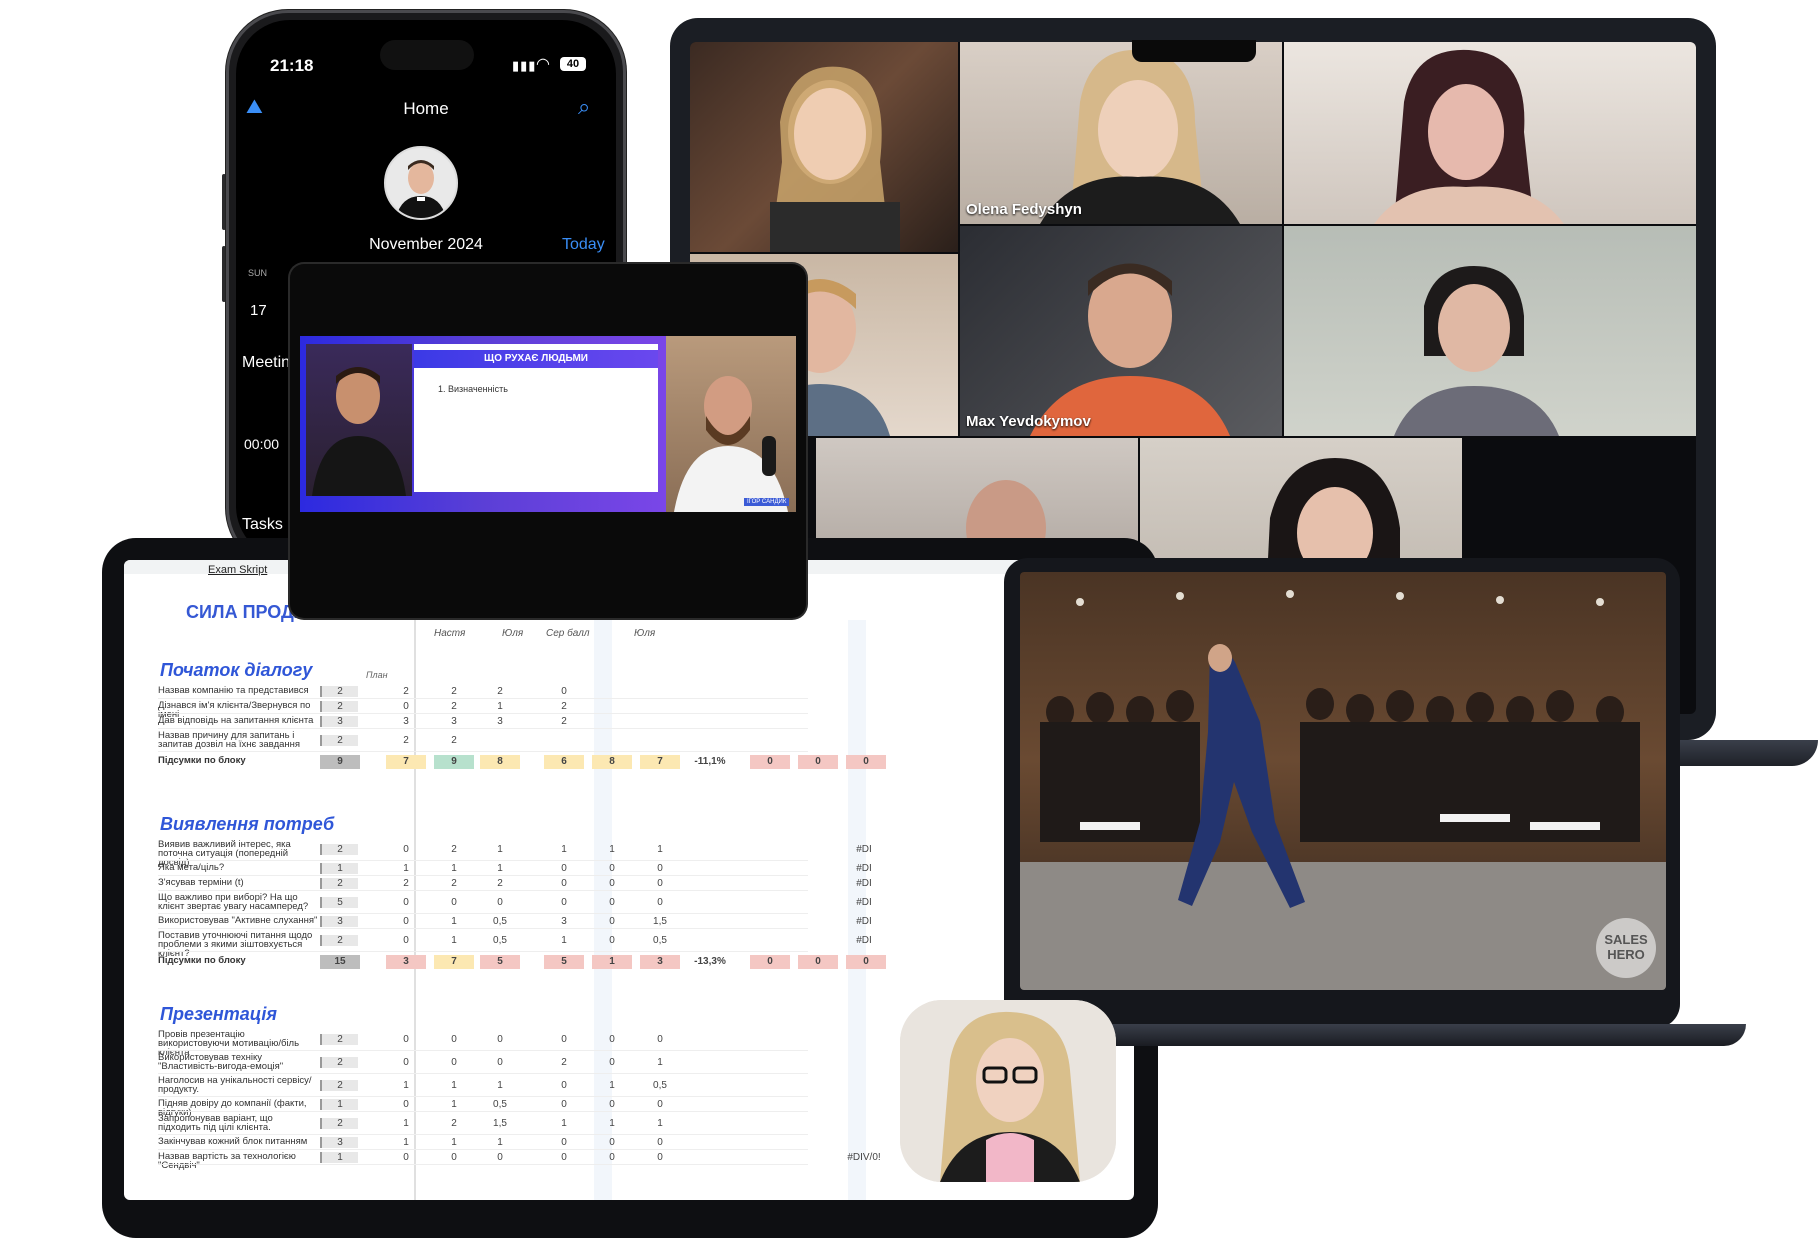 The height and width of the screenshot is (1238, 1818). Describe the element at coordinates (583, 245) in the screenshot. I see `today-button: Today` at that location.